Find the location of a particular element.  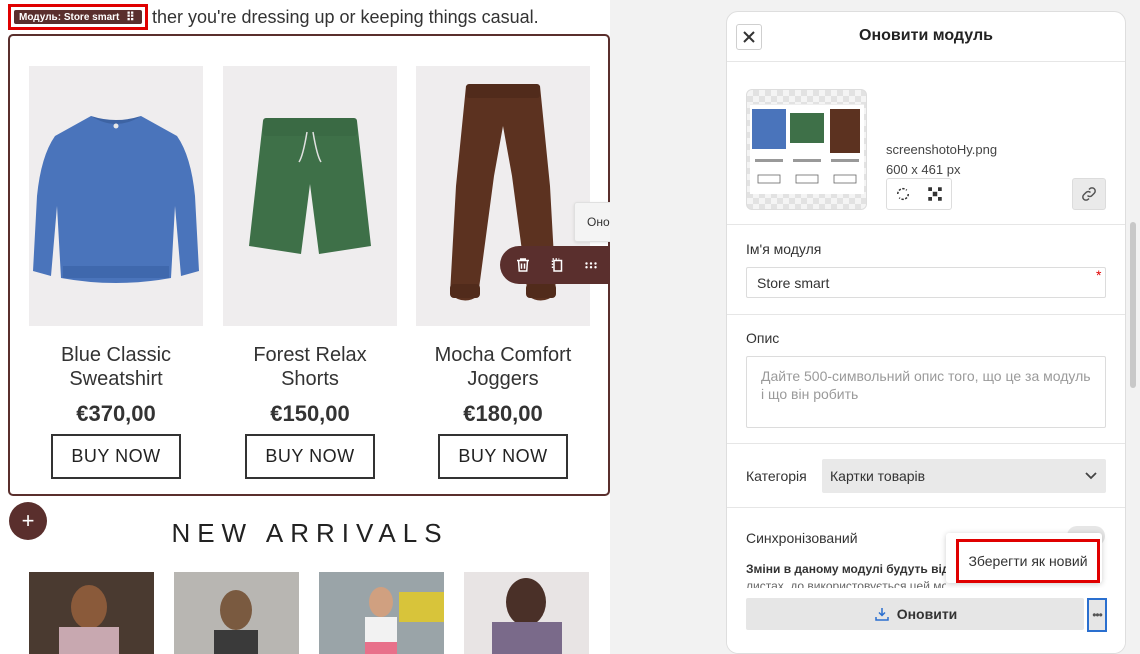

thumbnail-card is located at coordinates (807, 149).